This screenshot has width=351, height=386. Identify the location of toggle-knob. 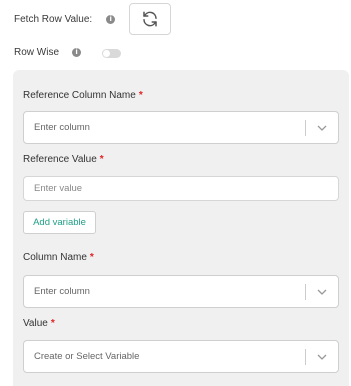
(106, 53).